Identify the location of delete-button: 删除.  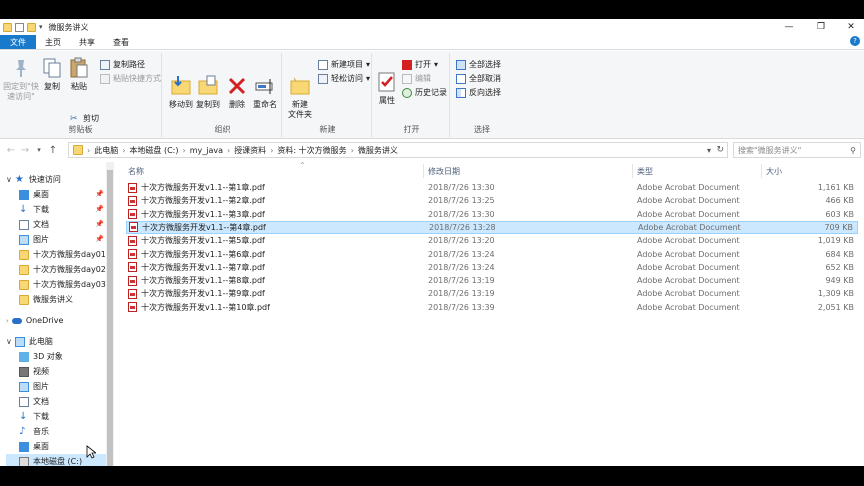
(237, 92).